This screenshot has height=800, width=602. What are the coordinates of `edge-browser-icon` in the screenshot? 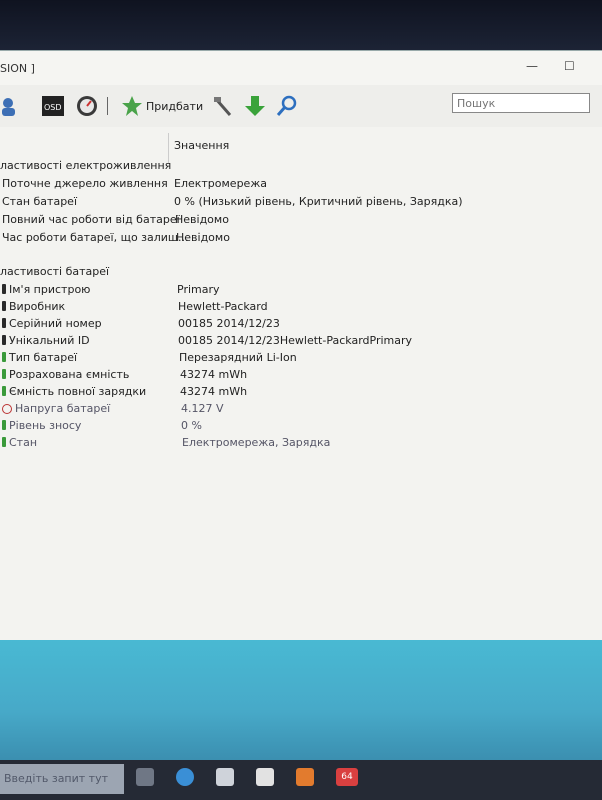 It's located at (185, 777).